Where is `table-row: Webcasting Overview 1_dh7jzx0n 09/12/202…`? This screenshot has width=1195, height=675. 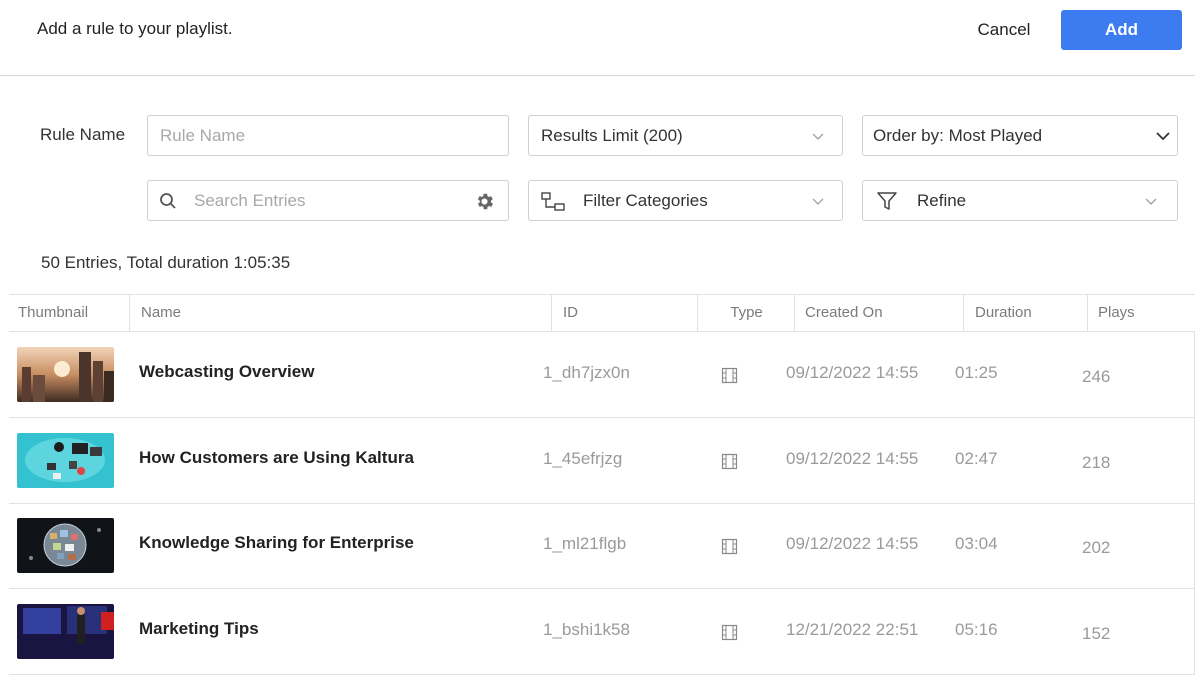 table-row: Webcasting Overview 1_dh7jzx0n 09/12/202… is located at coordinates (602, 375).